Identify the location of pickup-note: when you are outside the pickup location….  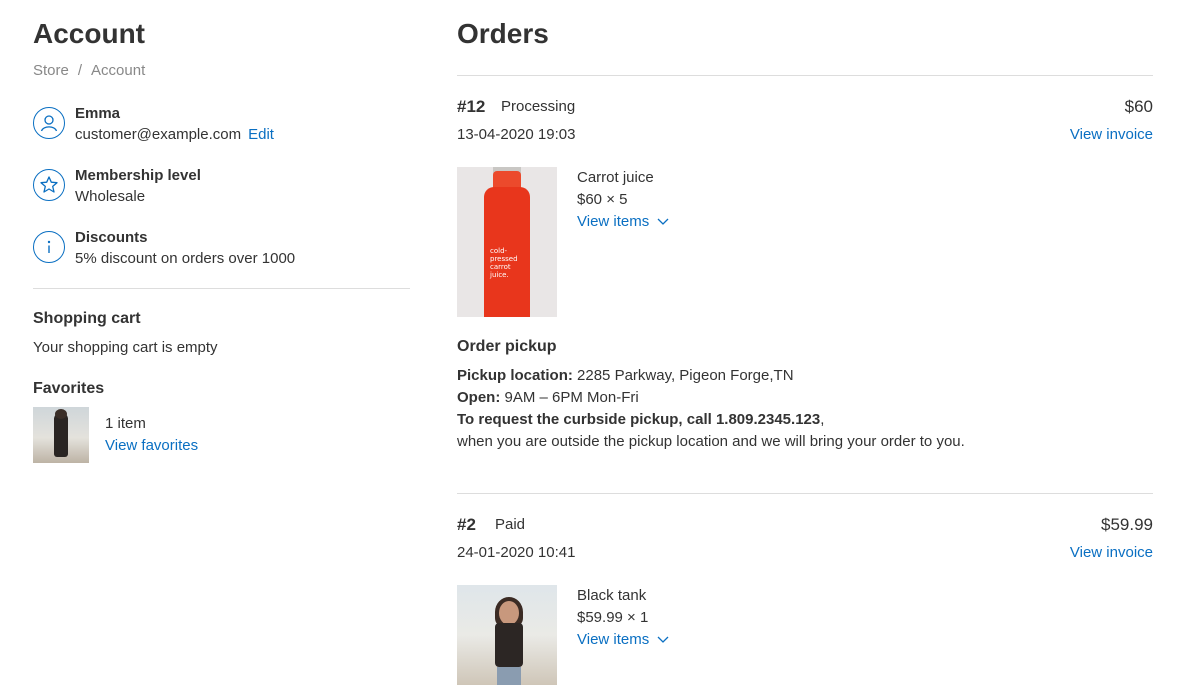
(711, 441).